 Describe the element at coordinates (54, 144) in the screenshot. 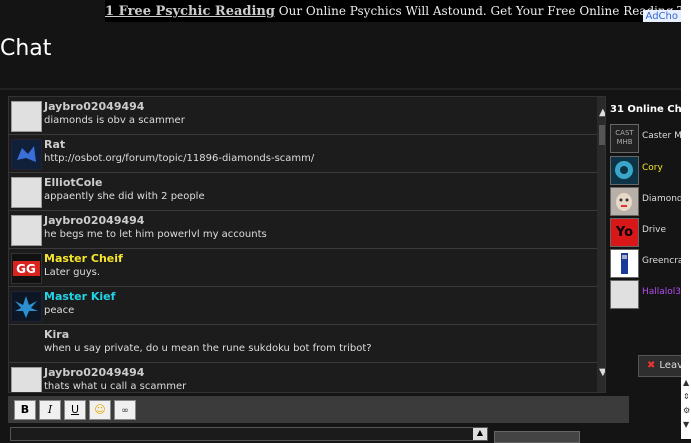

I see `message-author: Rat` at that location.